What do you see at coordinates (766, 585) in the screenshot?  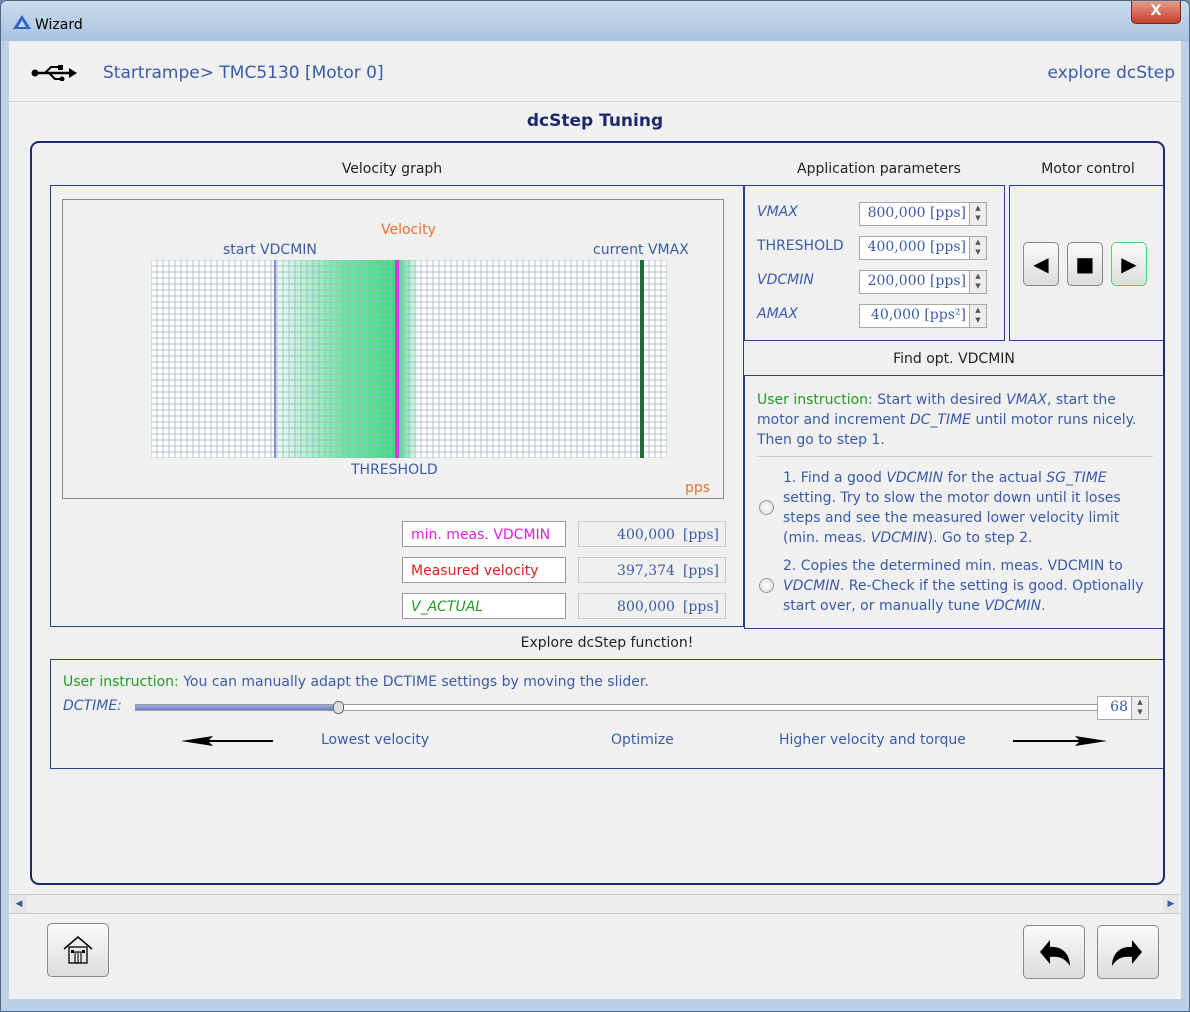 I see `step2-radio` at bounding box center [766, 585].